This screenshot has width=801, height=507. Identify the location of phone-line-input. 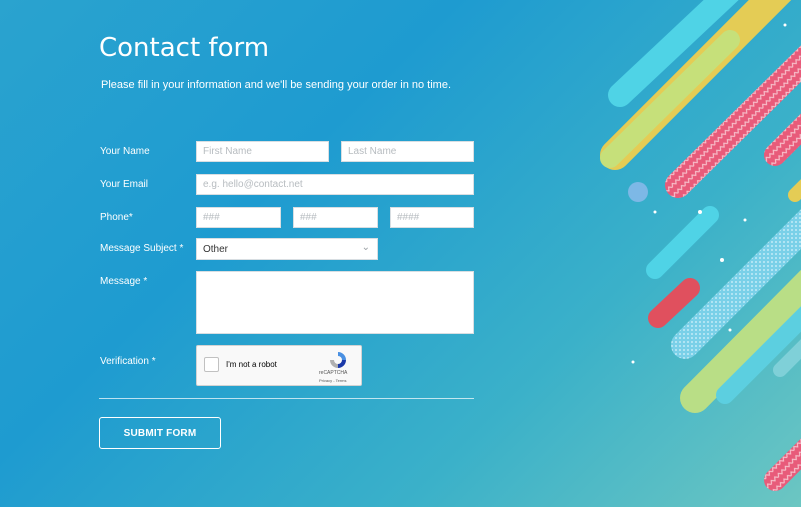
(432, 217).